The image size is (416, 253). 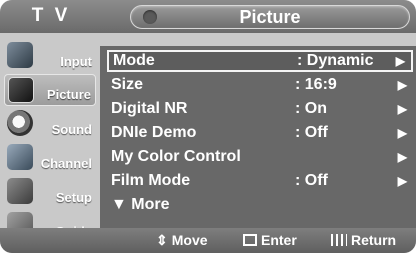 I want to click on move-label: Move, so click(x=189, y=240).